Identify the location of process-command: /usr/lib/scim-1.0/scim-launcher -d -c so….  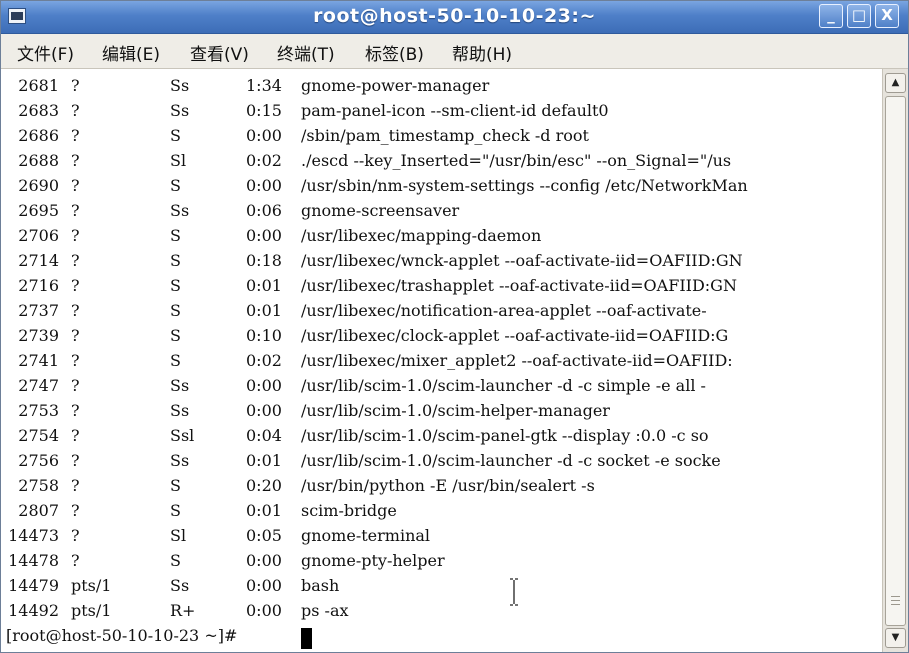
(511, 460).